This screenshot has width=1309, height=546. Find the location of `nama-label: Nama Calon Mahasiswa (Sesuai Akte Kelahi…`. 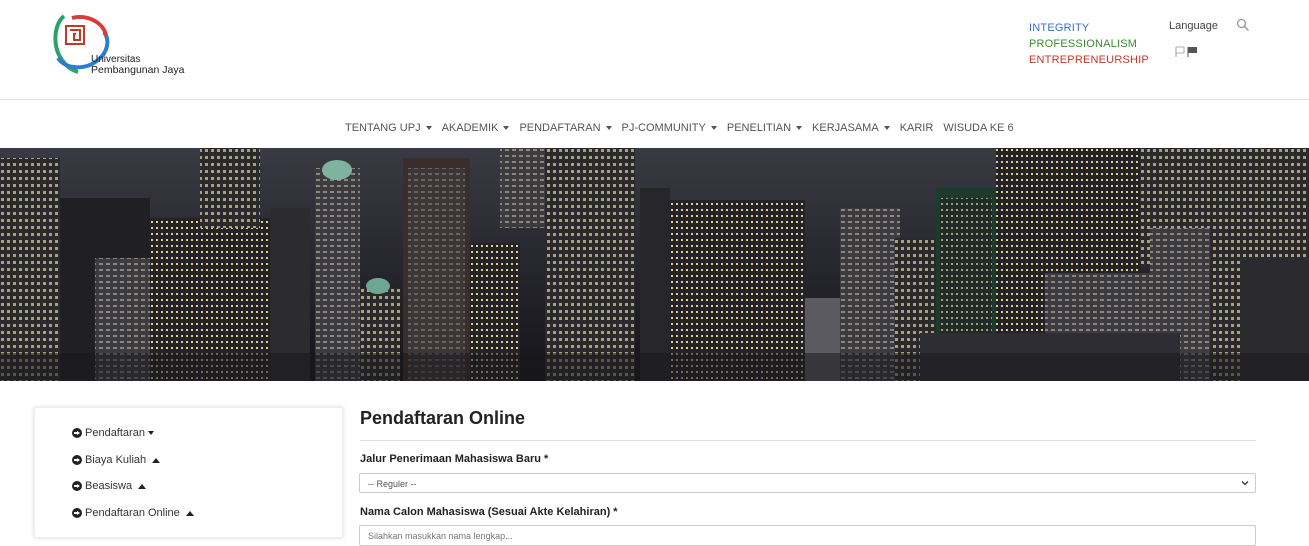

nama-label: Nama Calon Mahasiswa (Sesuai Akte Kelahi… is located at coordinates (489, 512).